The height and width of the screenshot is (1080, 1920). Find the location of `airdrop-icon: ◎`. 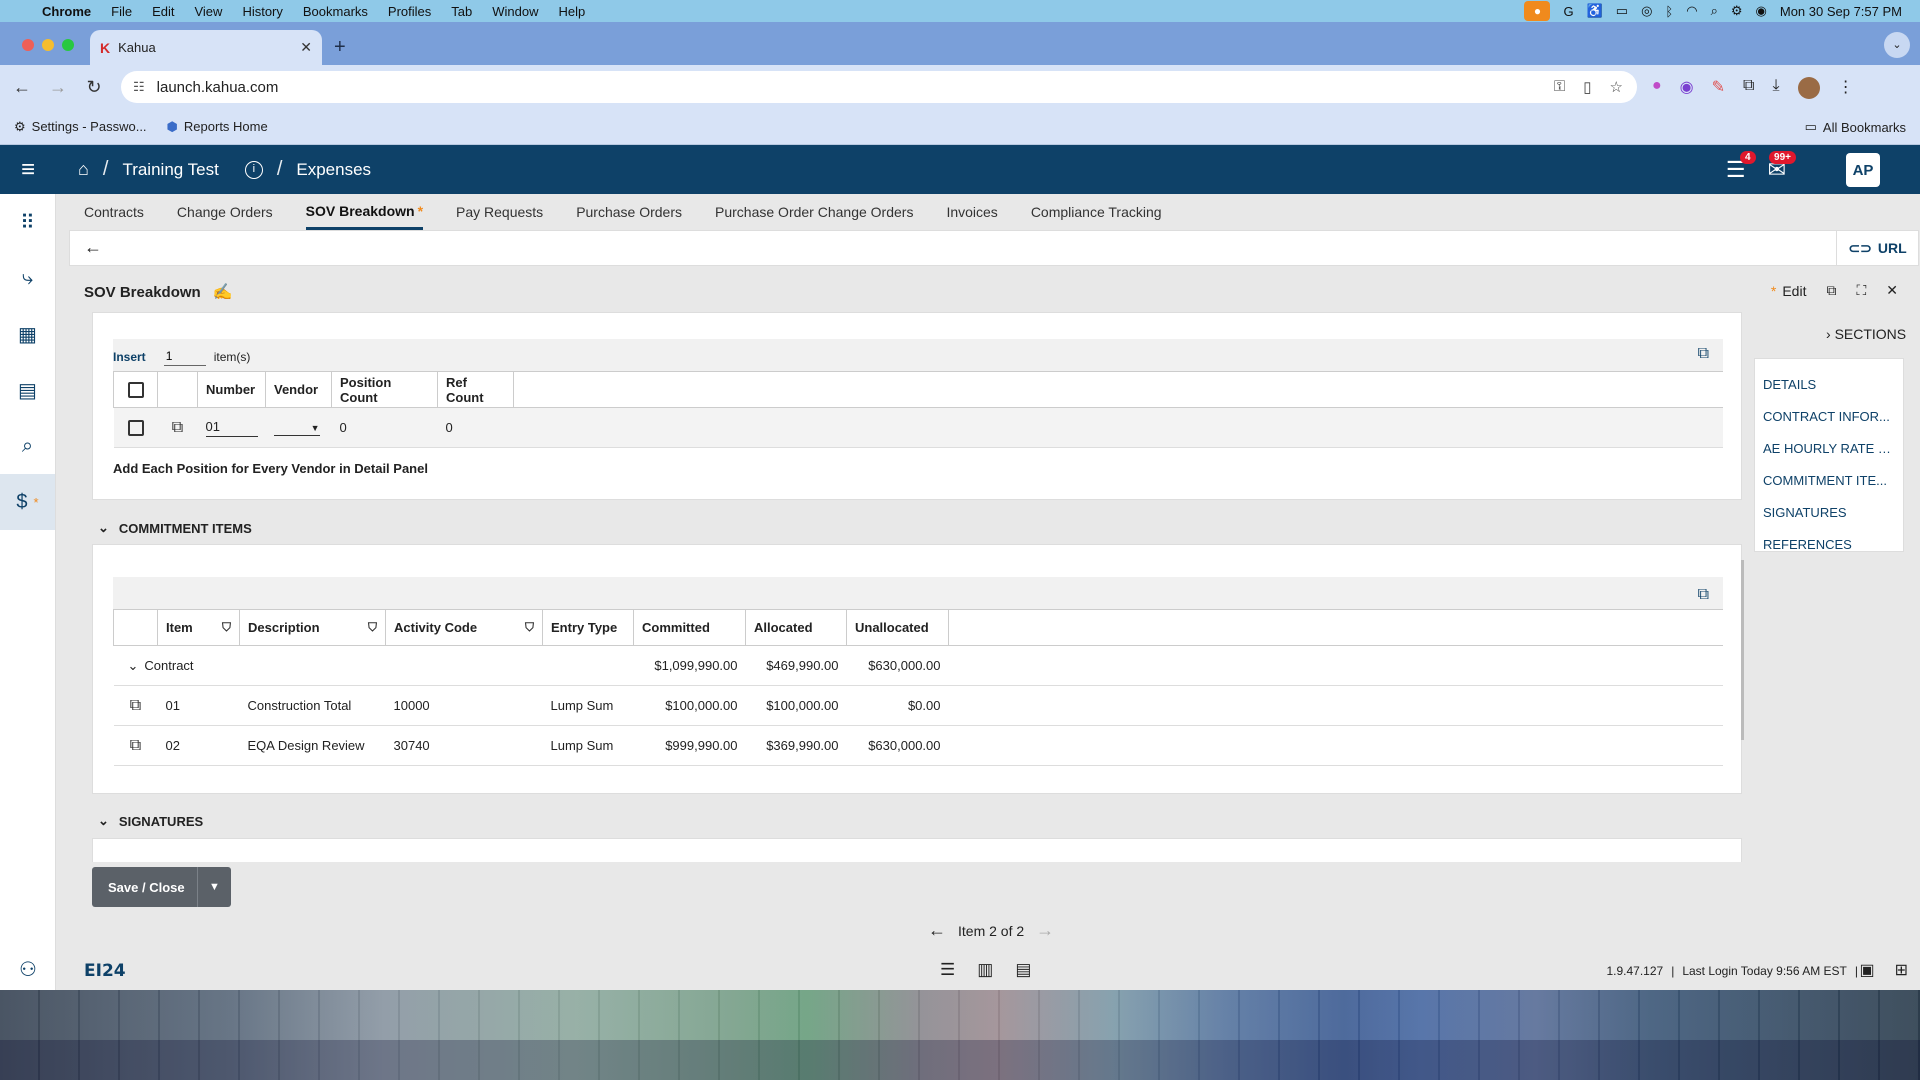

airdrop-icon: ◎ is located at coordinates (1646, 11).